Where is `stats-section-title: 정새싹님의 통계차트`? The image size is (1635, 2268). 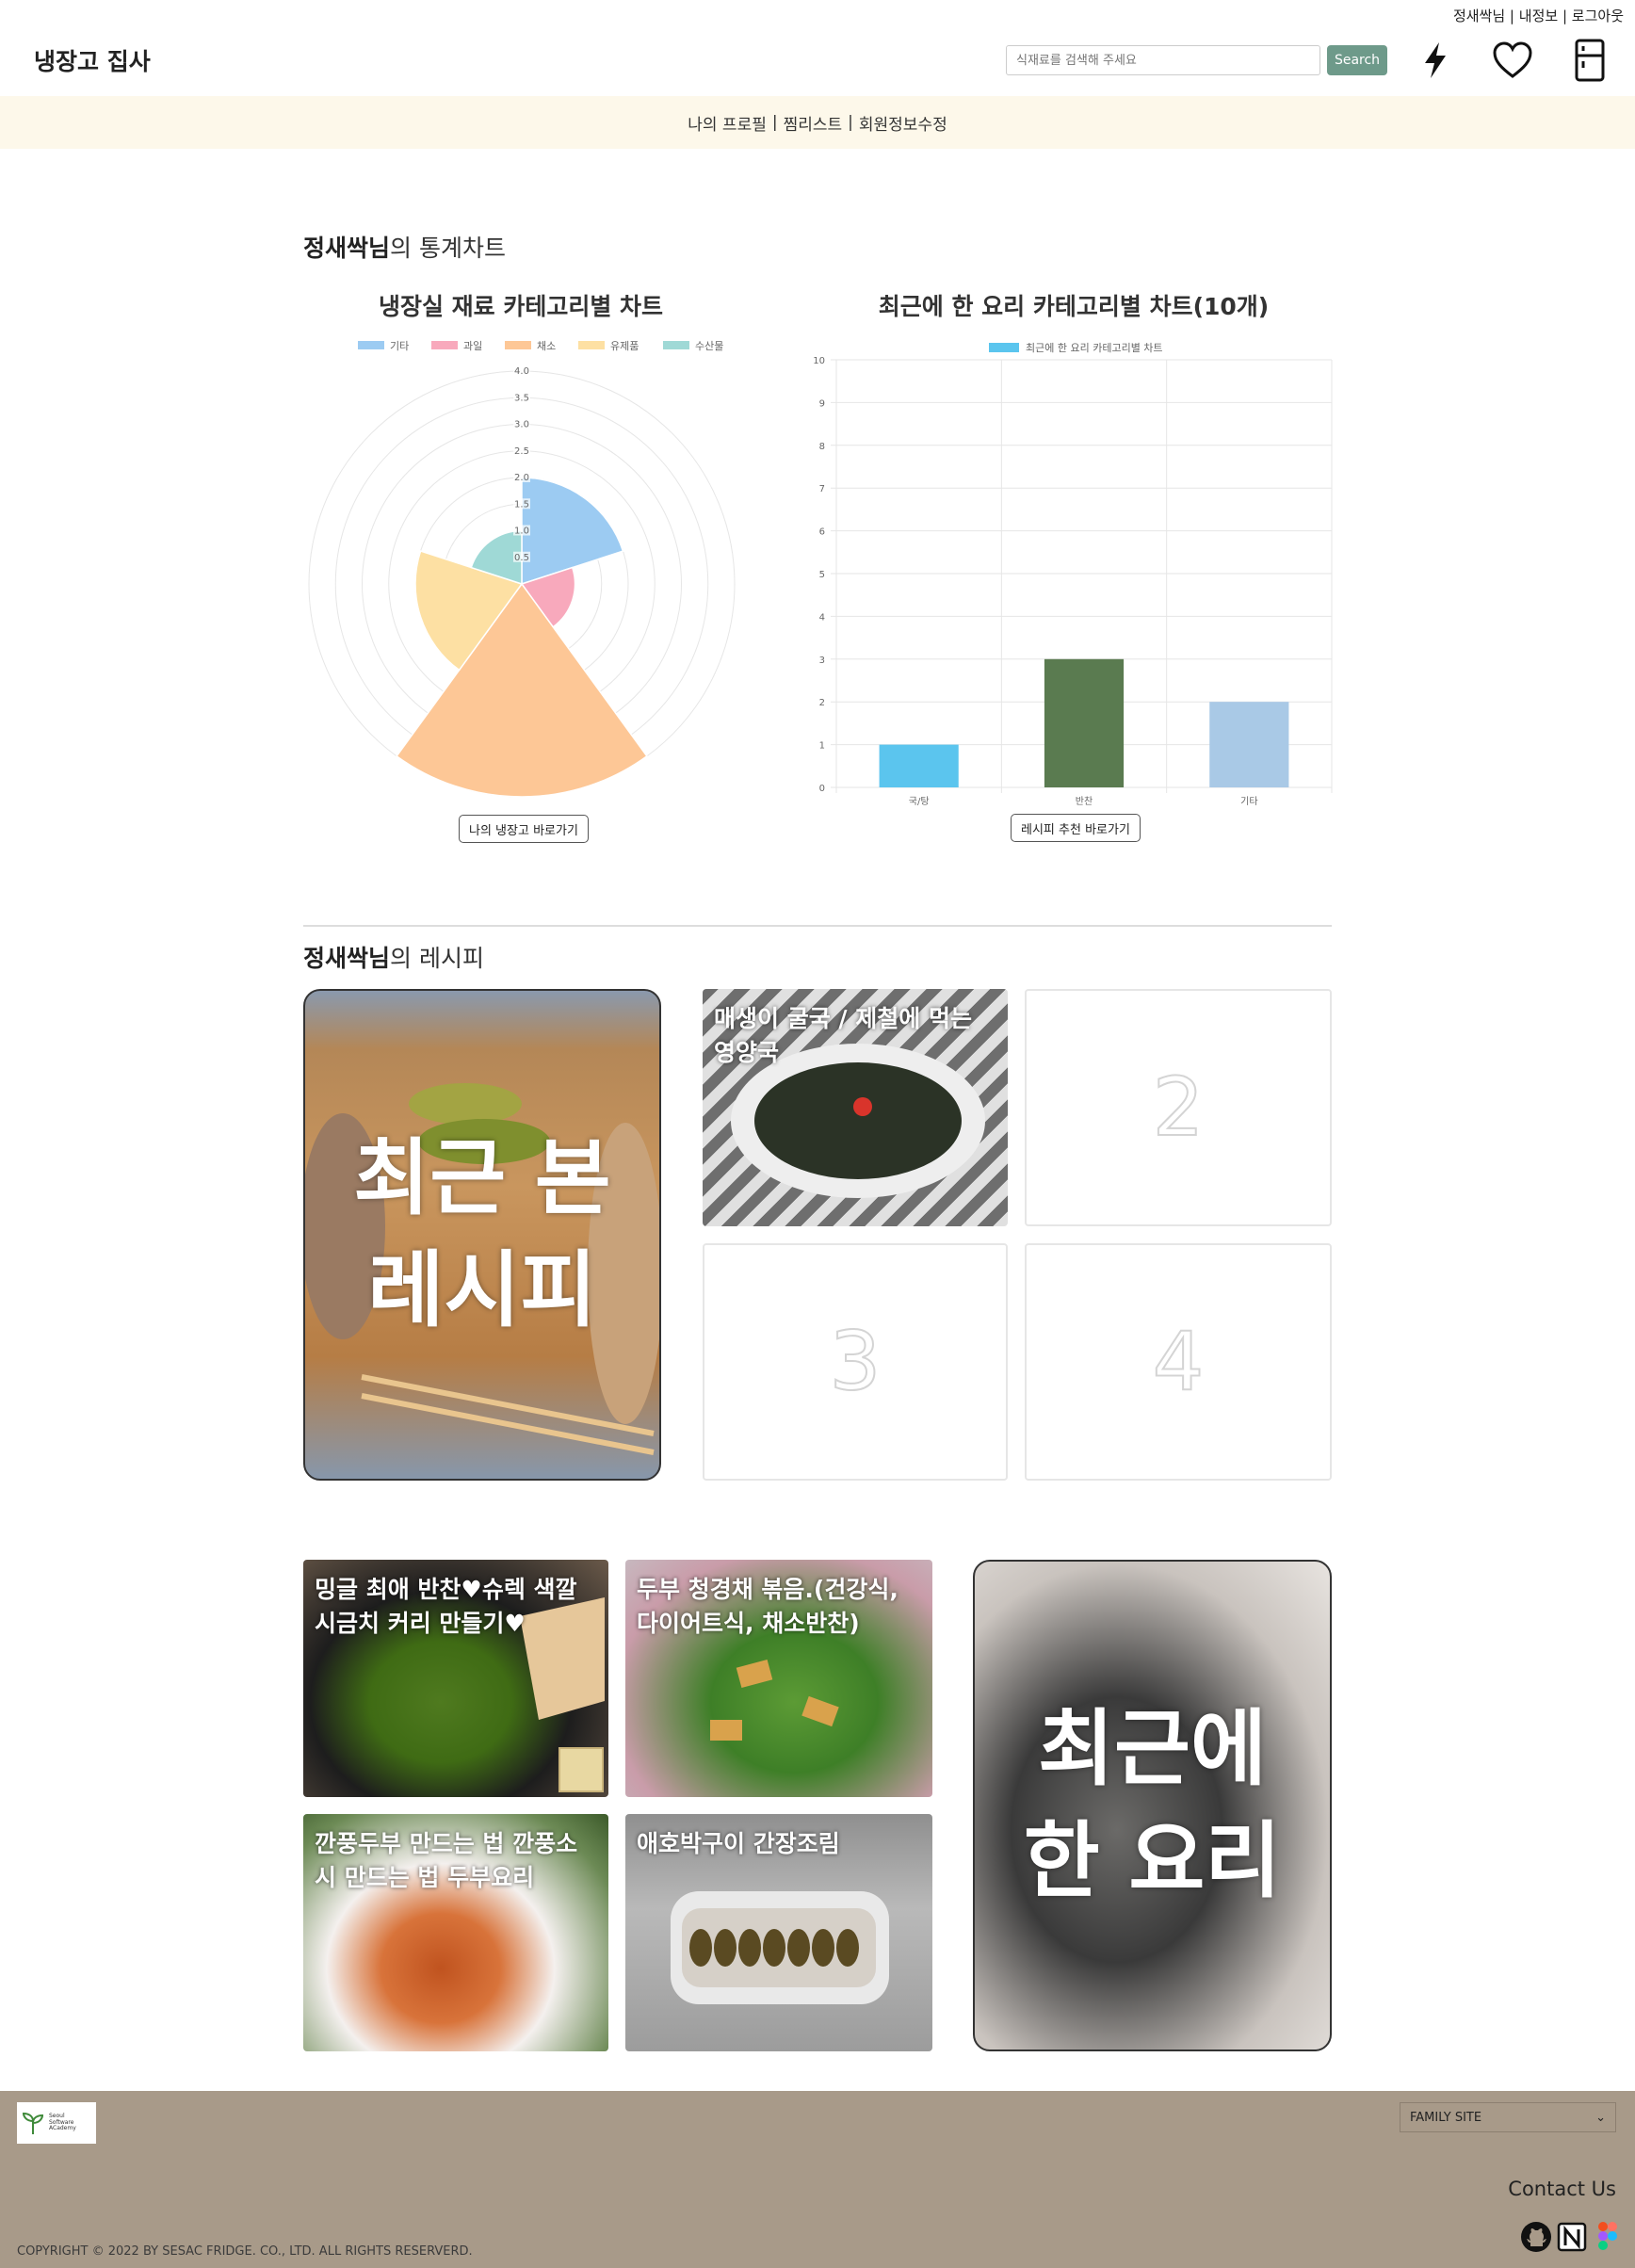
stats-section-title: 정새싹님의 통계차트 is located at coordinates (404, 247).